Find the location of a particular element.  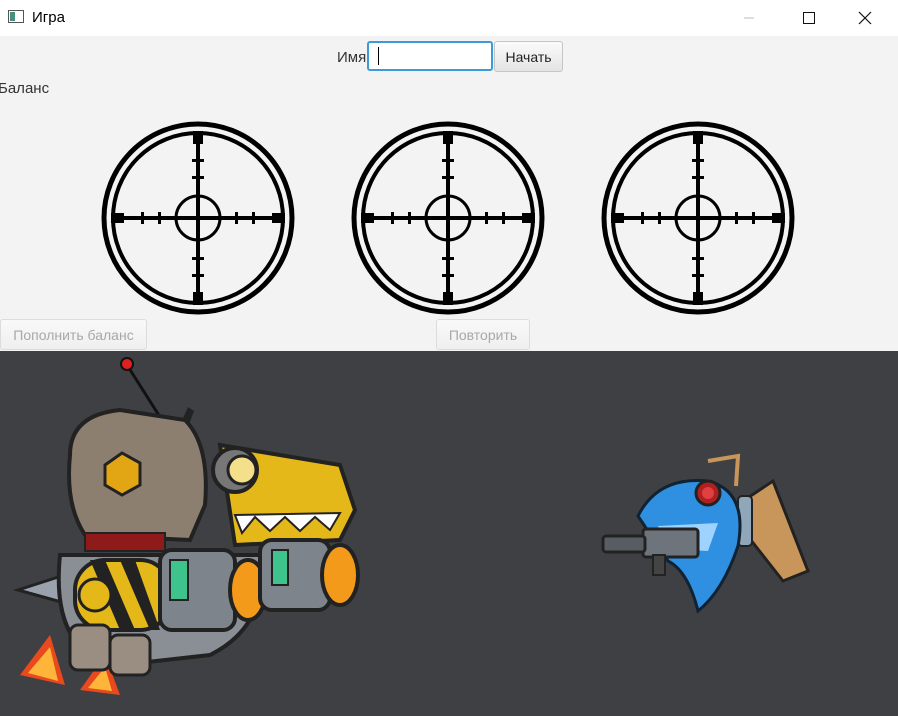

name-label: Имя is located at coordinates (352, 57).